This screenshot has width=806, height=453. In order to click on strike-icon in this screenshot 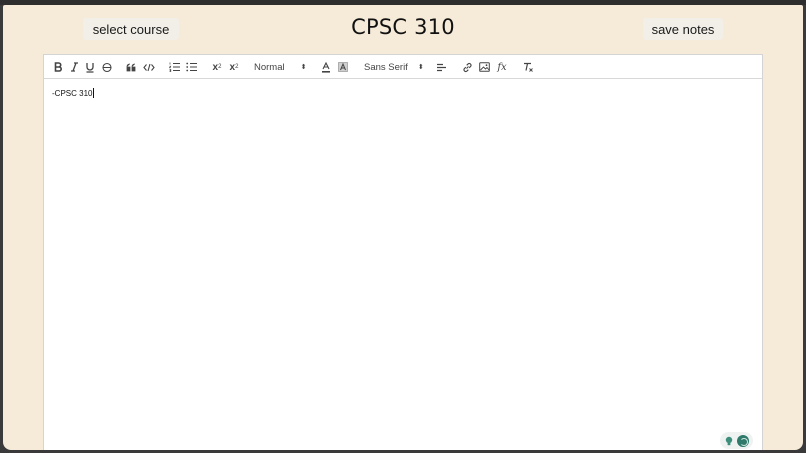, I will do `click(107, 67)`.